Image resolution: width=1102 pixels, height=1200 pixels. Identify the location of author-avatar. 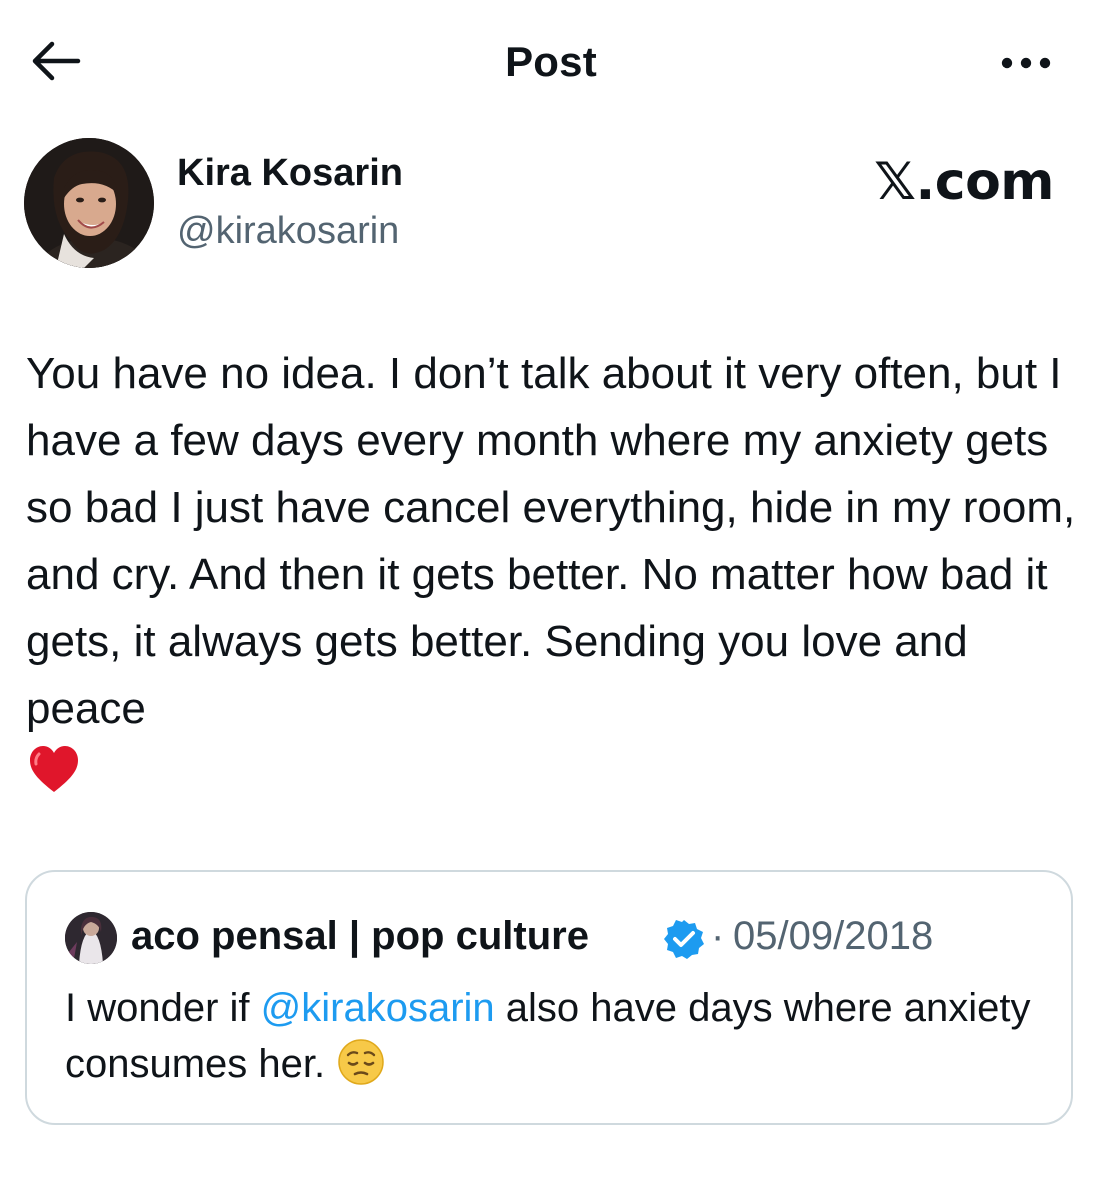
(89, 203).